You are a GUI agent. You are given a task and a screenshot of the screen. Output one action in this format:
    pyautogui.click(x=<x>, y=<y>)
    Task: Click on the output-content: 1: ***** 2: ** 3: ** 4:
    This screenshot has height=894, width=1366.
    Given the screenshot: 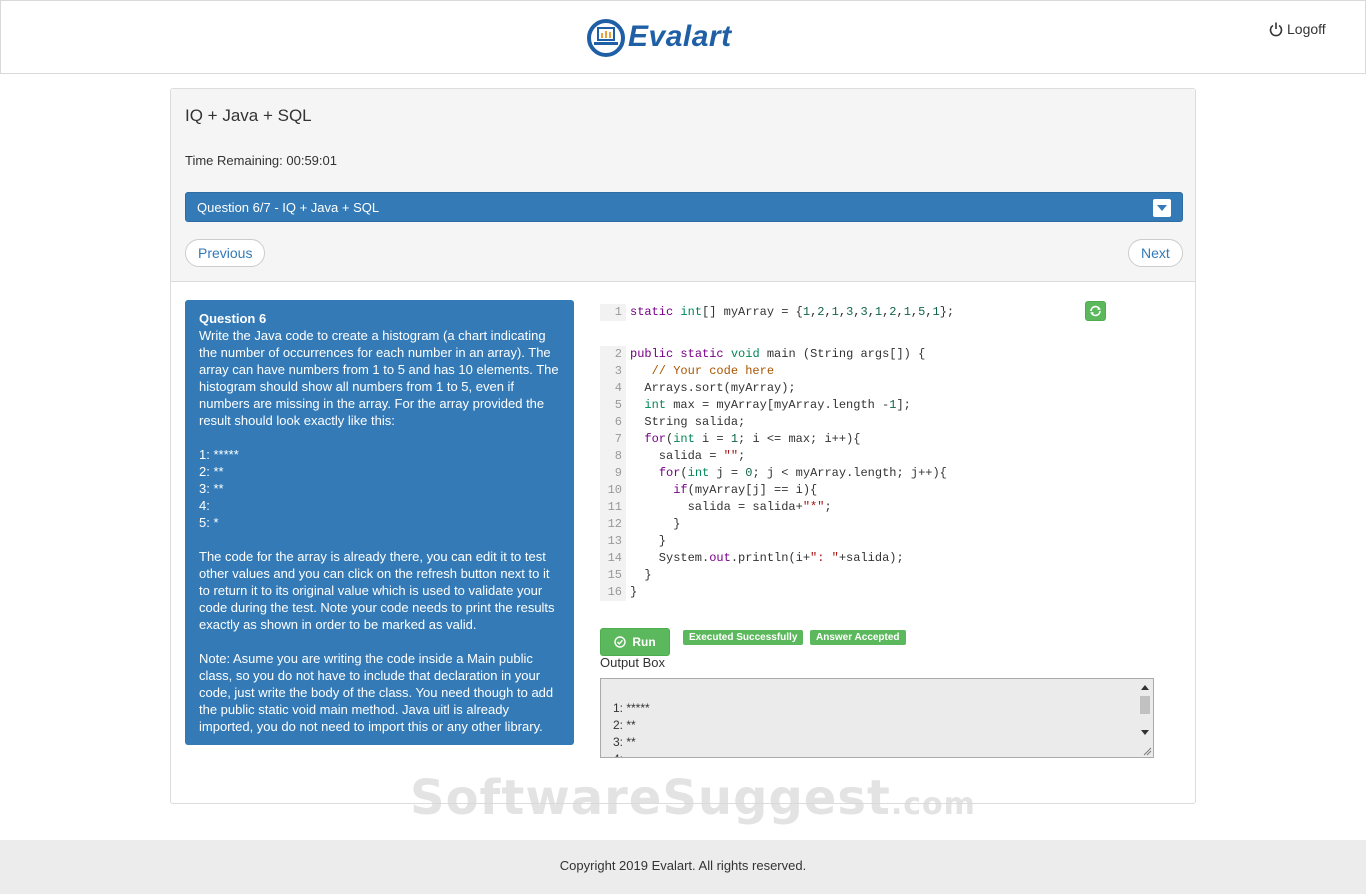 What is the action you would take?
    pyautogui.click(x=631, y=728)
    